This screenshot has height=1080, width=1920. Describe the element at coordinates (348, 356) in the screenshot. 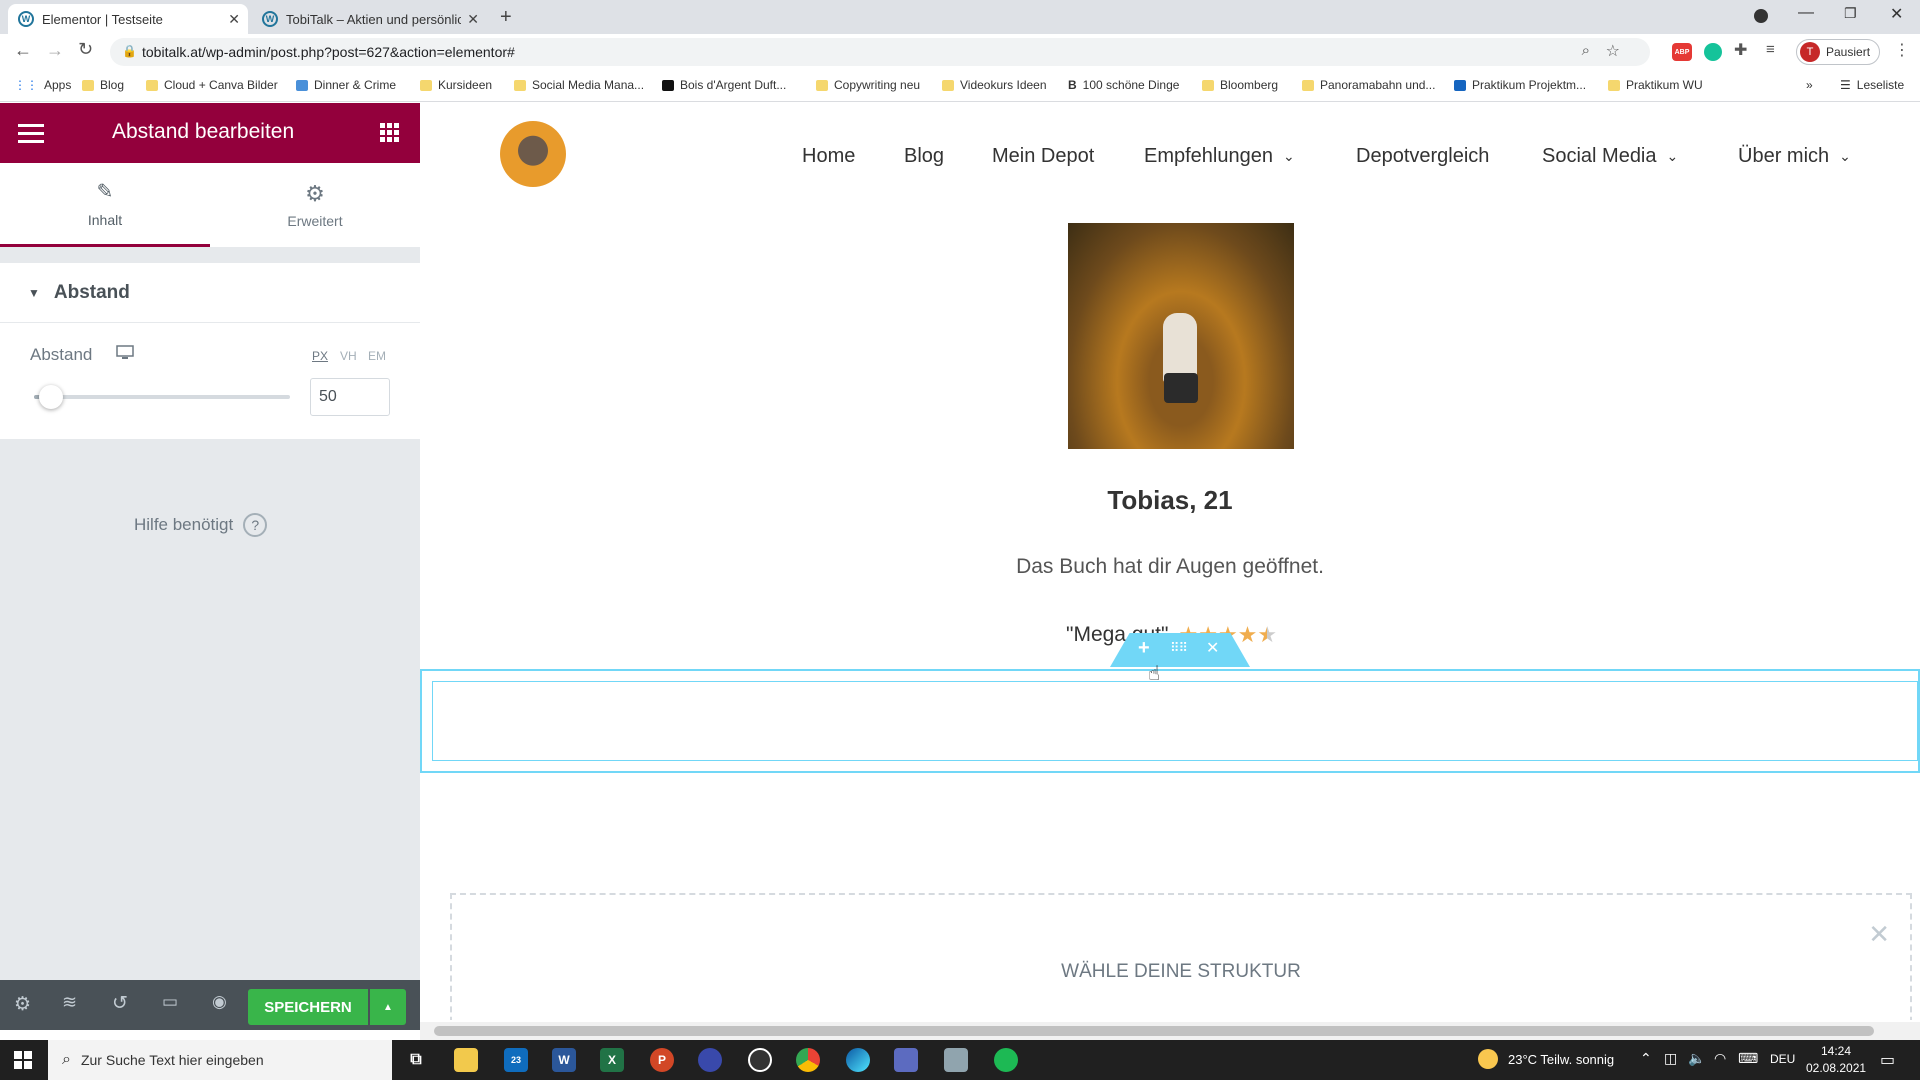

I see `unit-vh: VH` at that location.